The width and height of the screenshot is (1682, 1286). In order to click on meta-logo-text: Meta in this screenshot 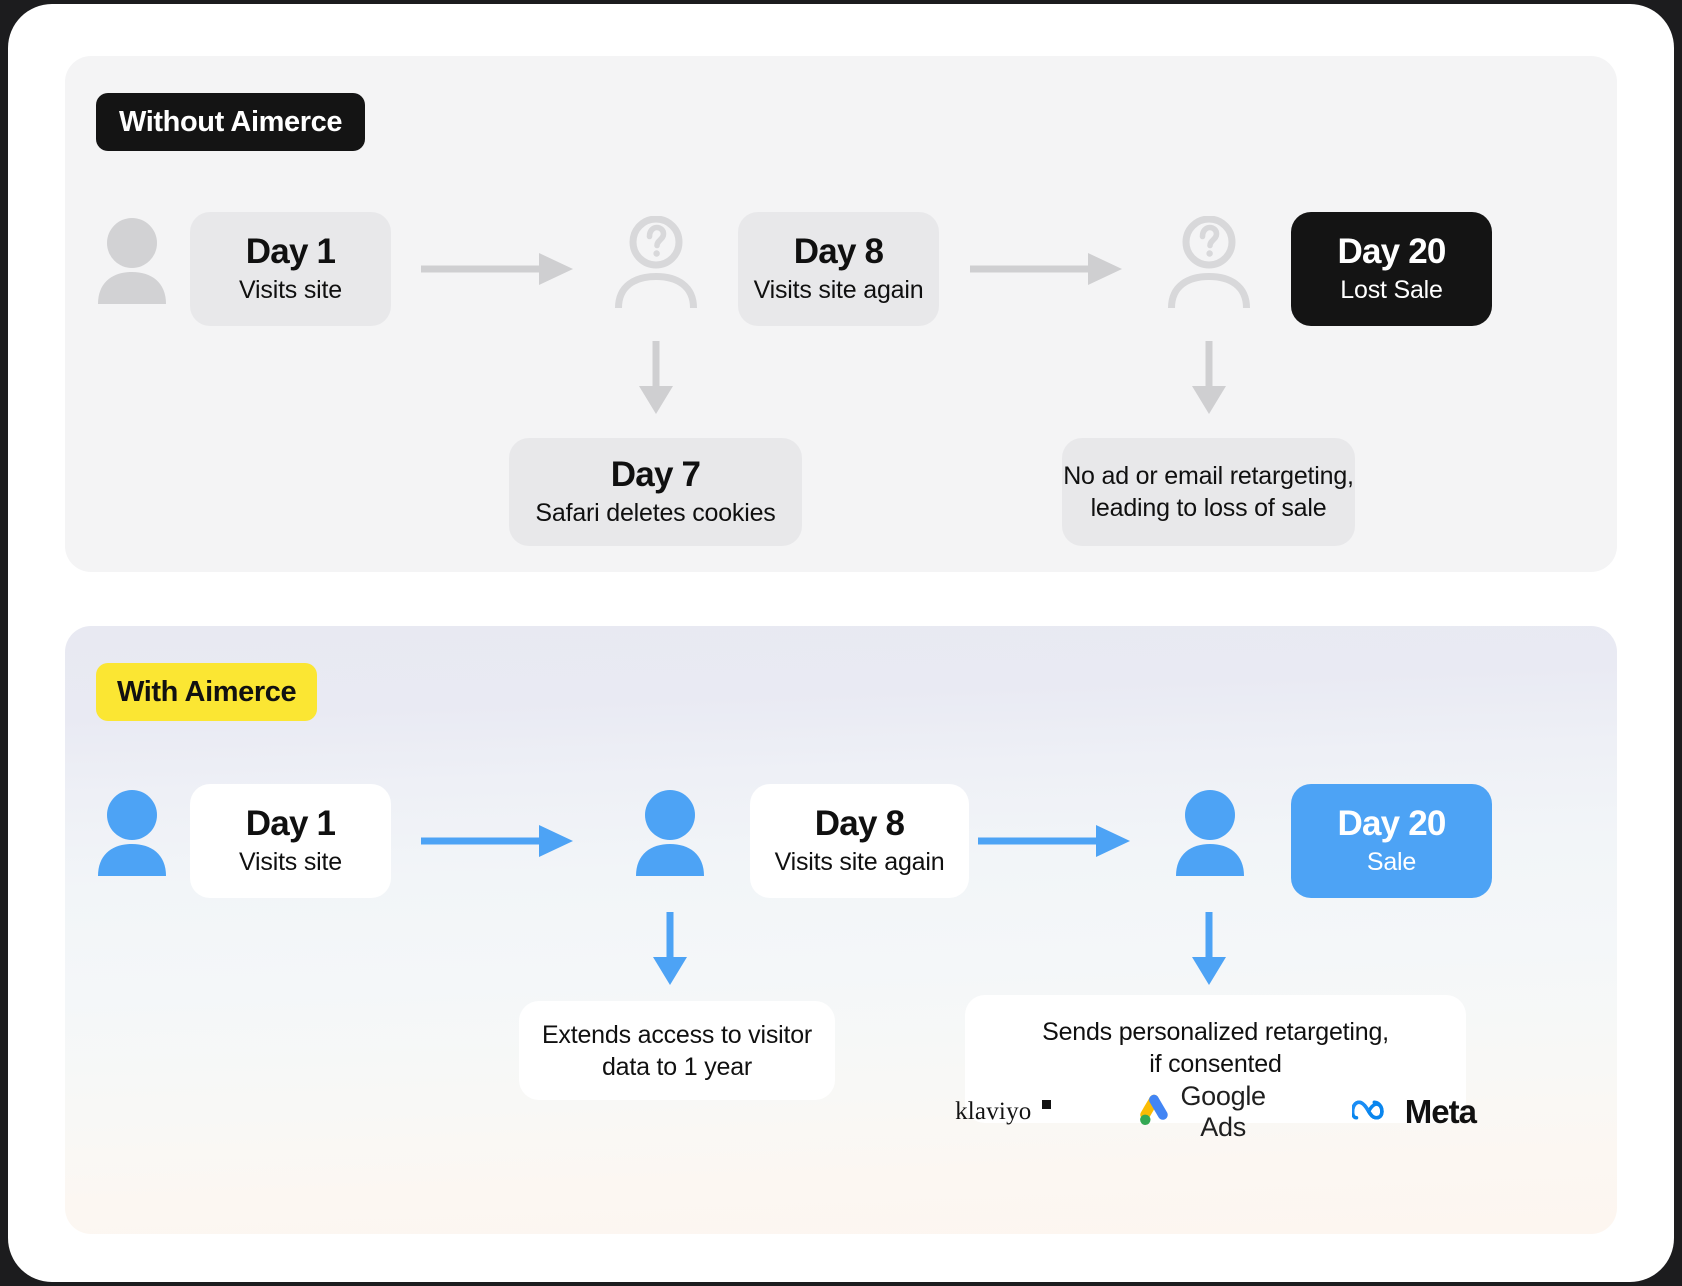, I will do `click(1440, 1111)`.